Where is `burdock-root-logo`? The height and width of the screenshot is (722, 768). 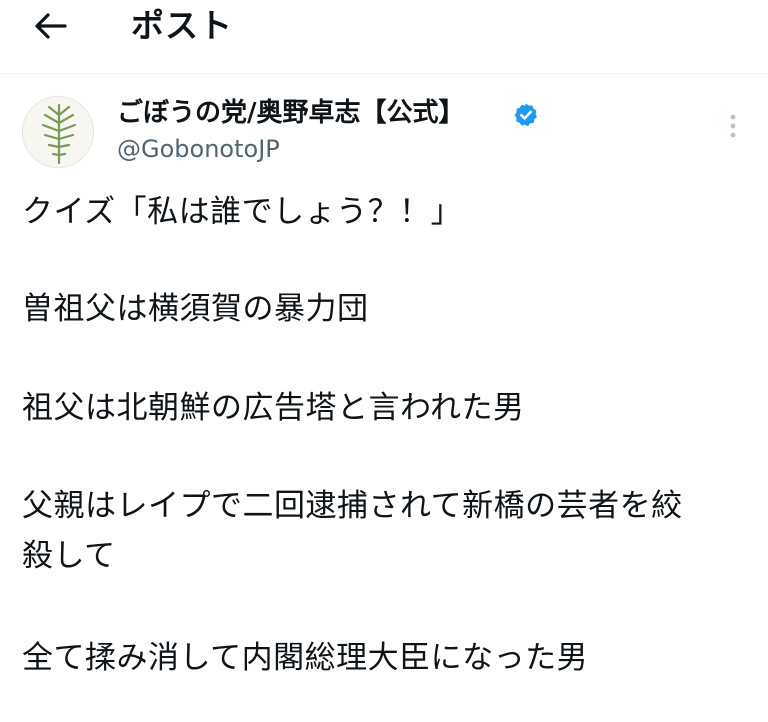 burdock-root-logo is located at coordinates (59, 134).